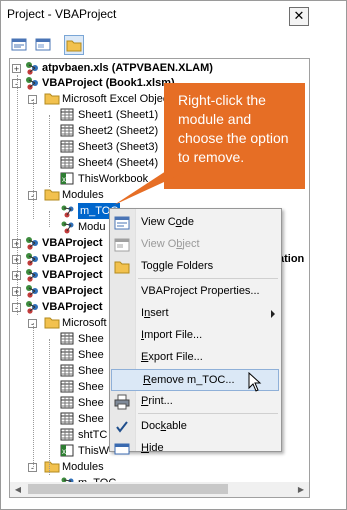 This screenshot has height=510, width=347. Describe the element at coordinates (62, 14) in the screenshot. I see `window-title: Project - VBAProject` at that location.